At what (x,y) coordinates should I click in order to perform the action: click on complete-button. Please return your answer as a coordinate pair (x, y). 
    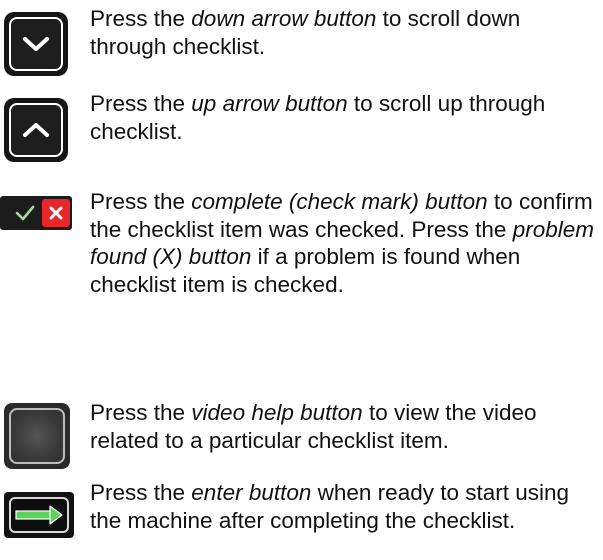
    Looking at the image, I should click on (25, 213).